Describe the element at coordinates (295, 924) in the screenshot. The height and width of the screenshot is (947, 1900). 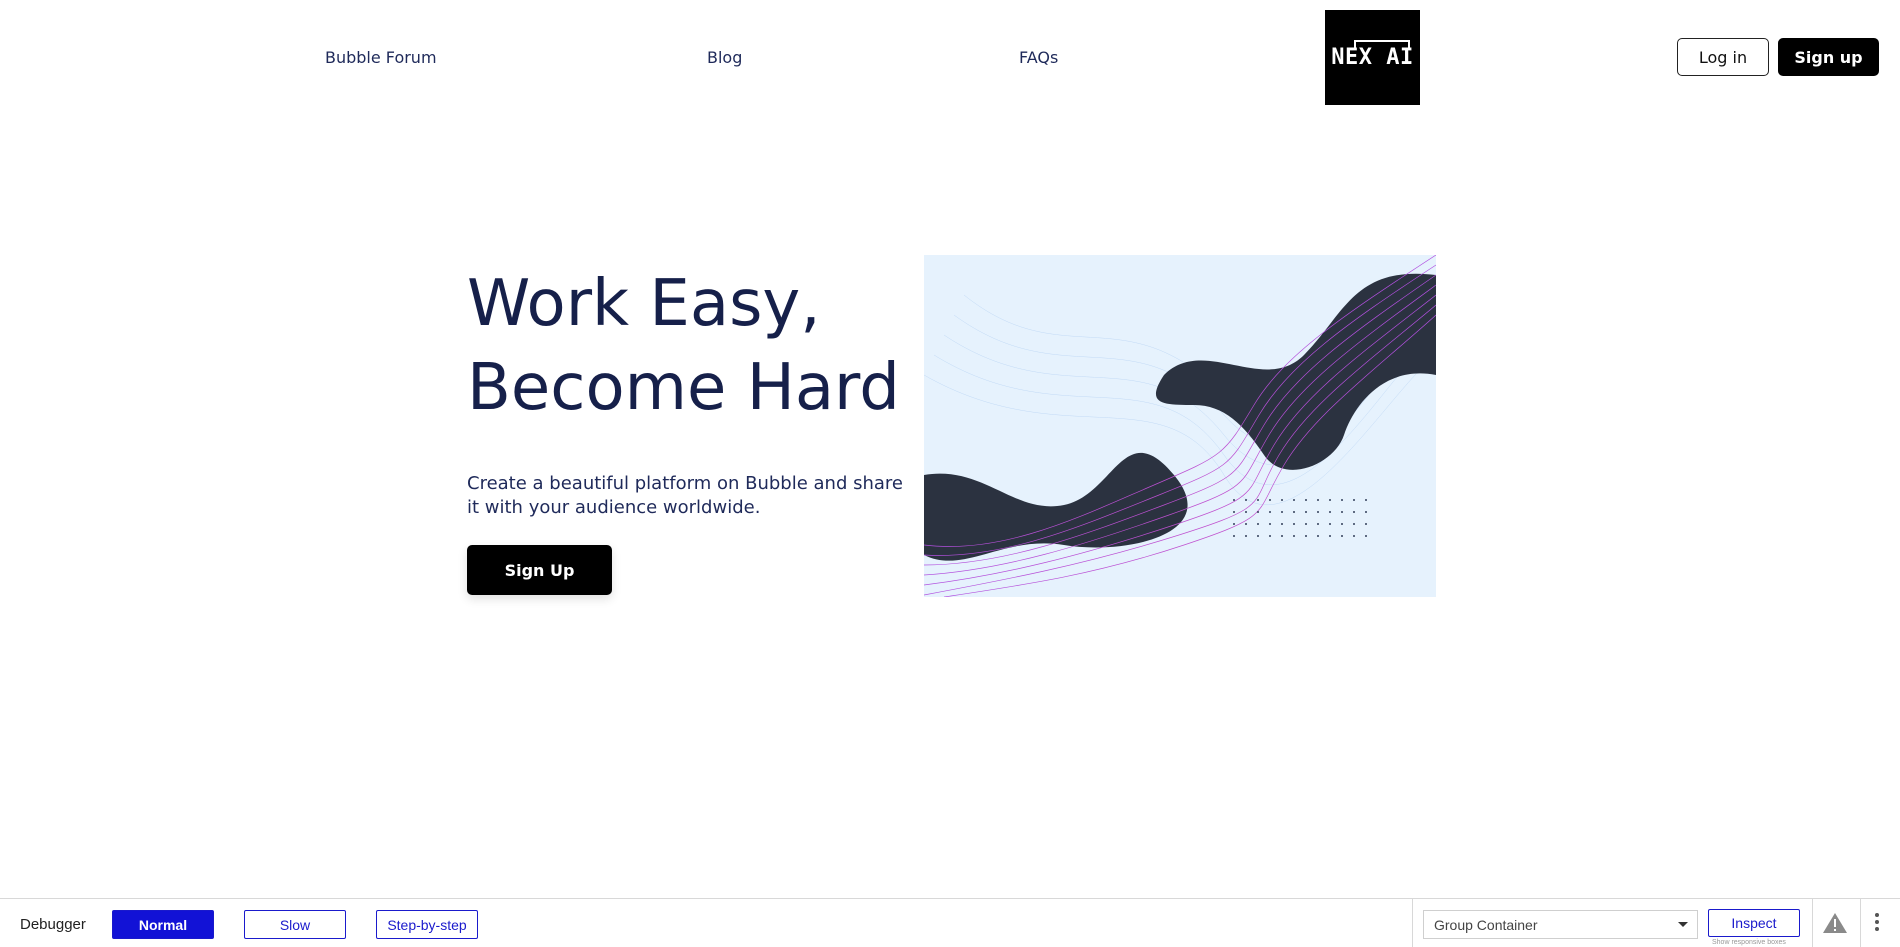
I see `debugger-mode-slow: Slow` at that location.